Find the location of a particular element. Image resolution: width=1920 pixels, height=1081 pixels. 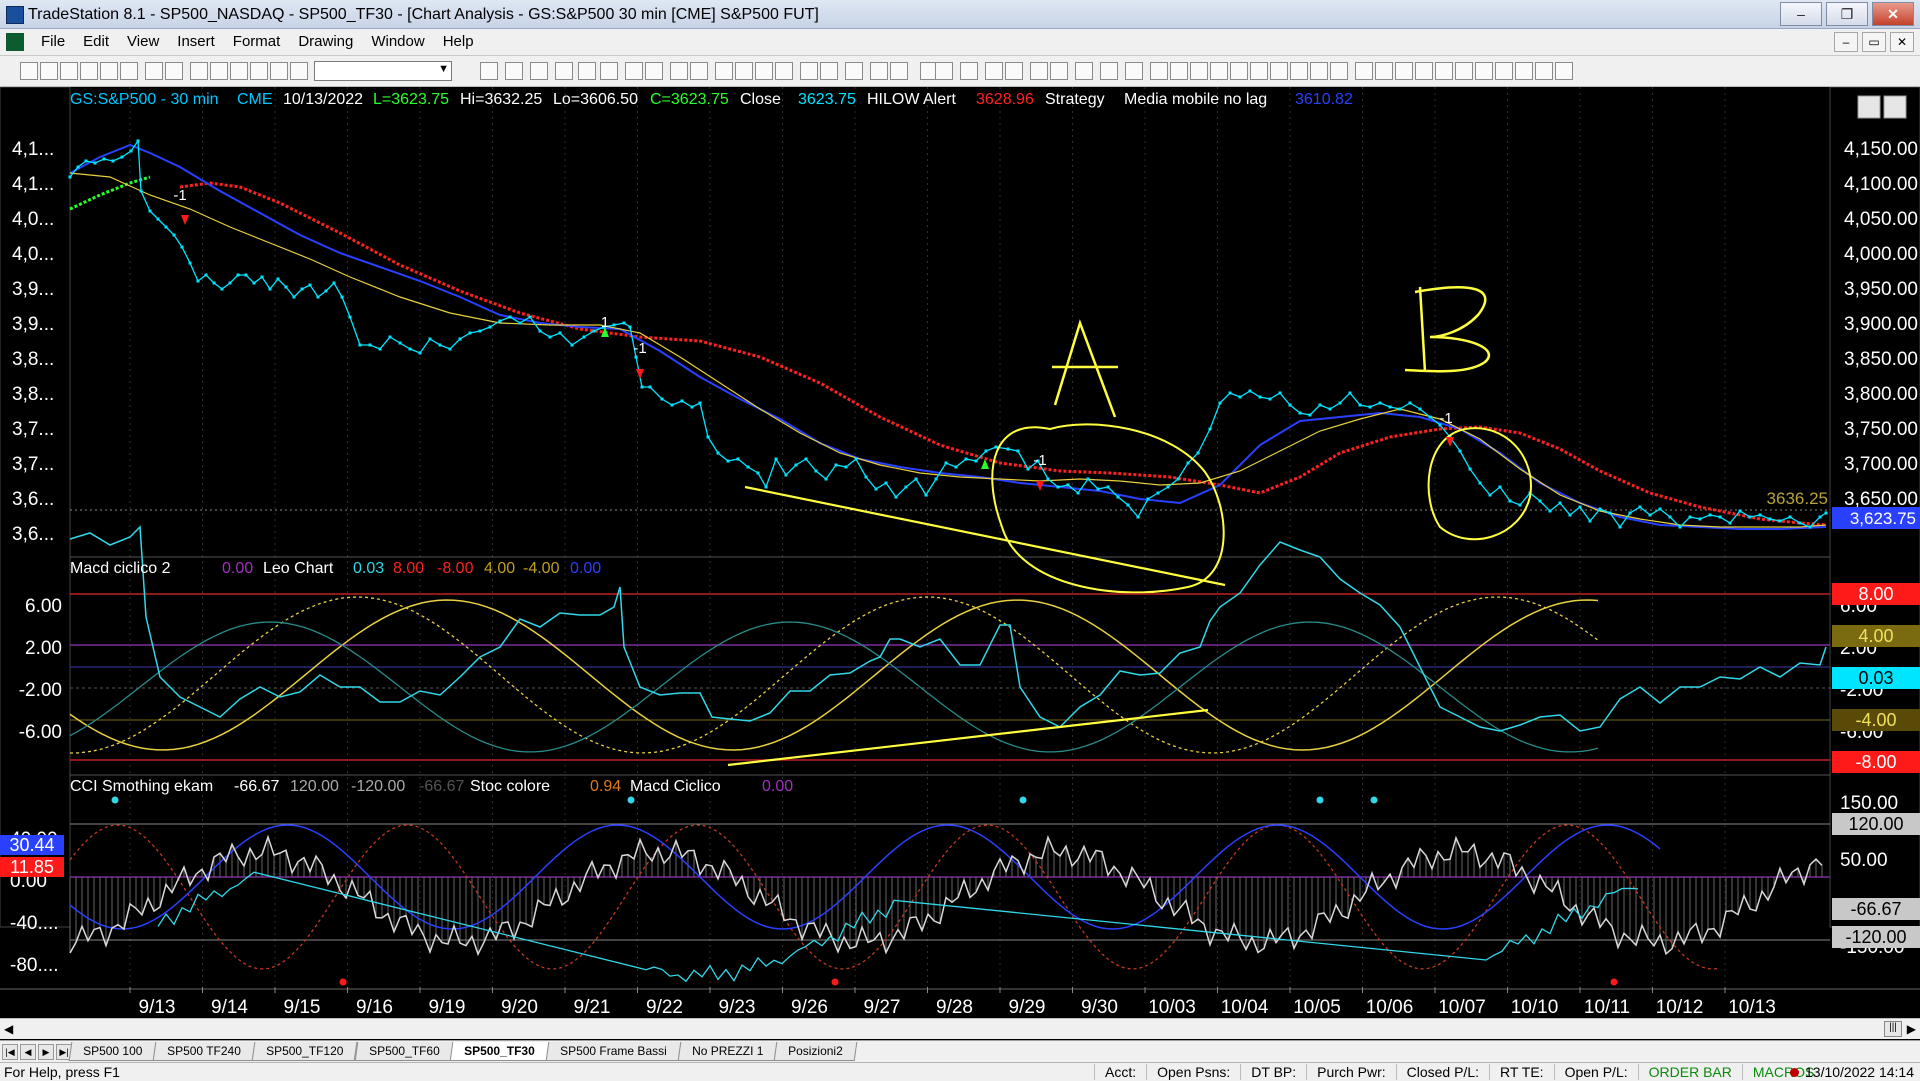

toolbar-button-56-icon is located at coordinates (1404, 71).